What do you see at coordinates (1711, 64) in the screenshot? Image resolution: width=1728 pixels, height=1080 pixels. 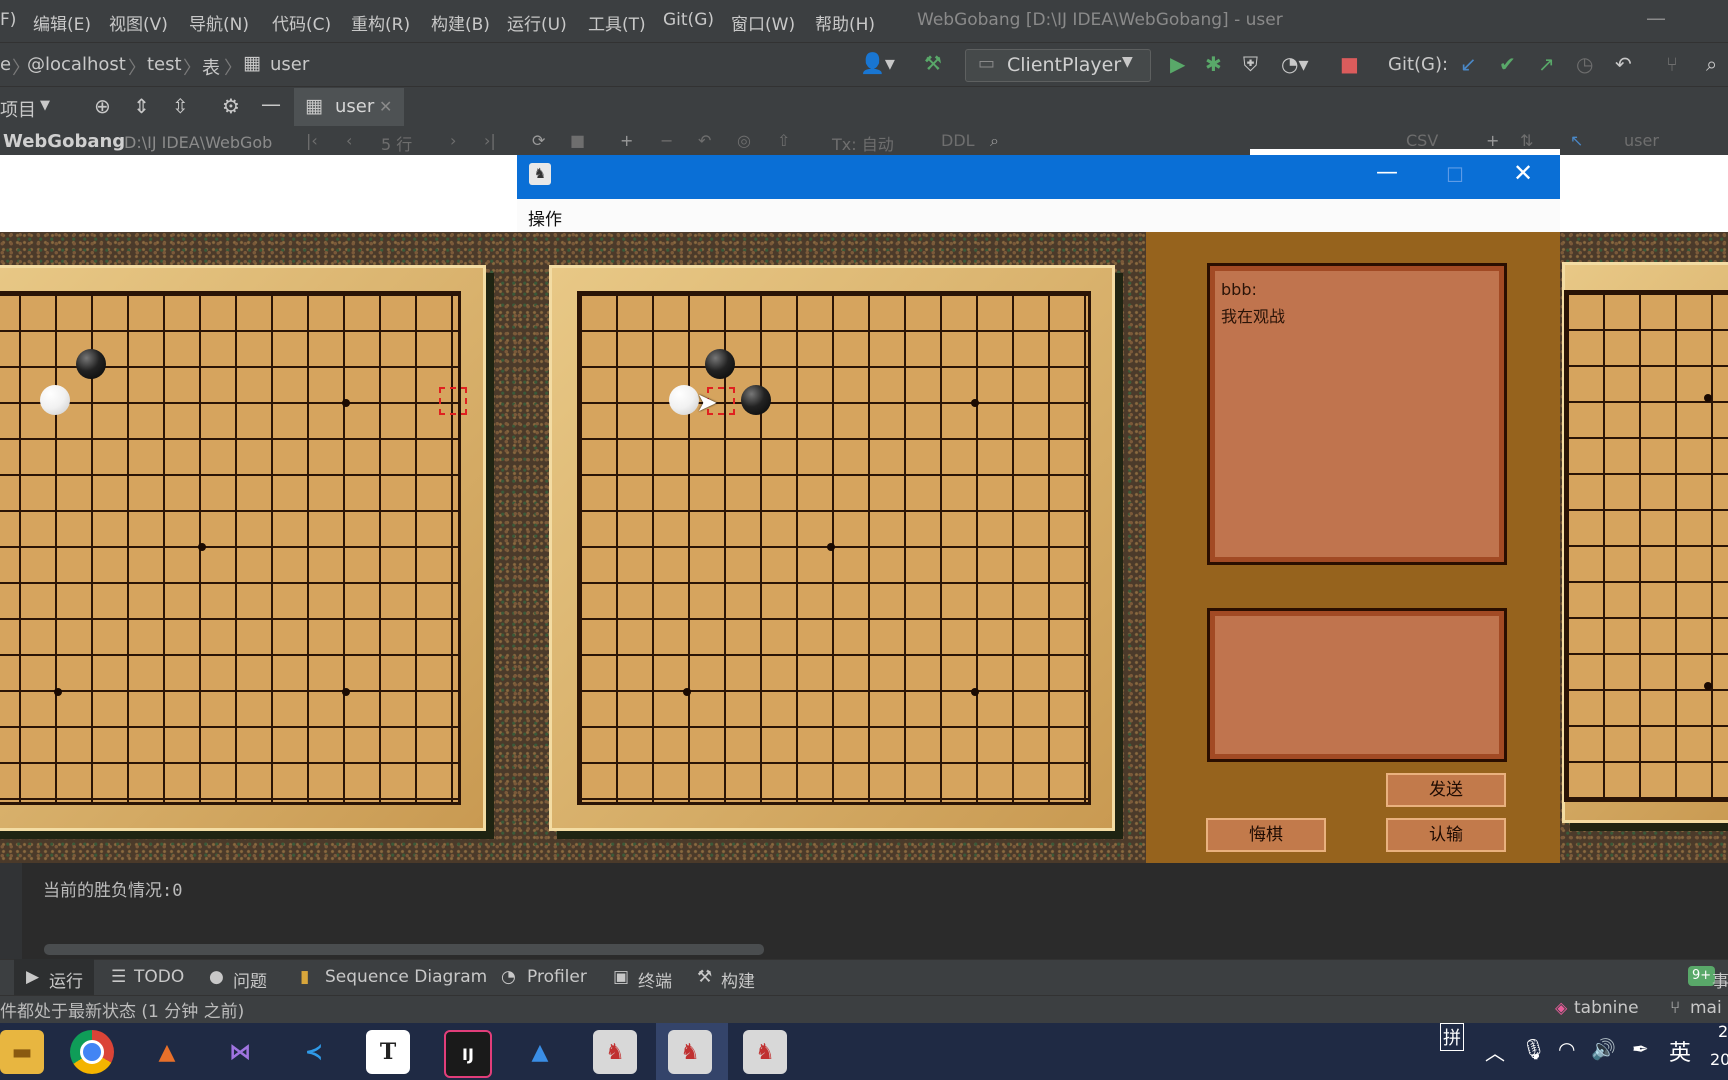 I see `search-everywhere-icon: ⌕` at bounding box center [1711, 64].